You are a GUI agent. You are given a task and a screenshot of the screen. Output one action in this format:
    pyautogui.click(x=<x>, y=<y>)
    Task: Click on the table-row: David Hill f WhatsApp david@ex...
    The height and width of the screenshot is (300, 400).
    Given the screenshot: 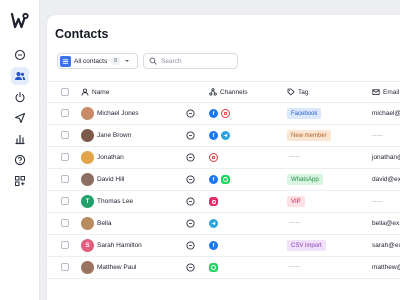 What is the action you would take?
    pyautogui.click(x=223, y=180)
    